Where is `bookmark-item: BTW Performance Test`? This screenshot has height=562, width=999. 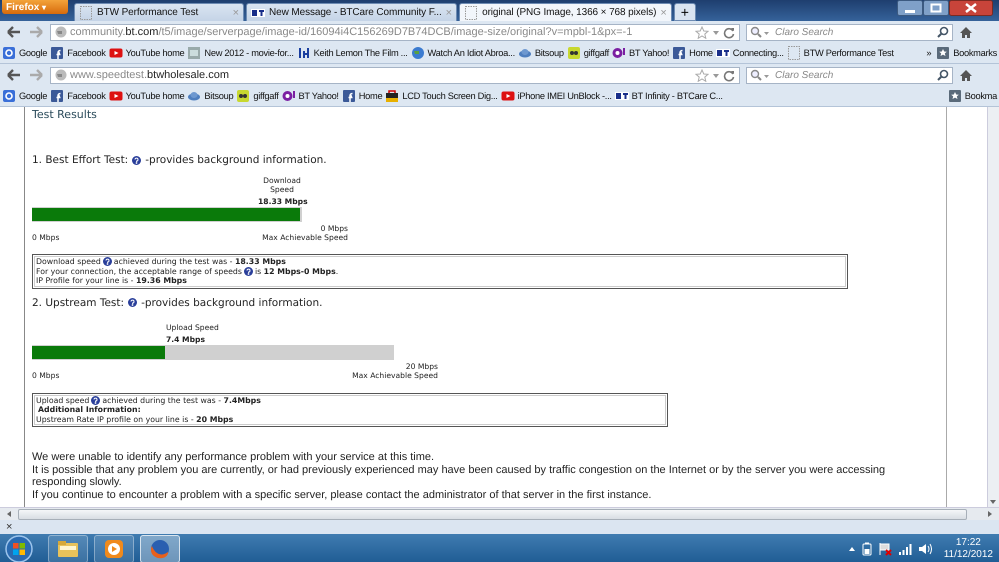 bookmark-item: BTW Performance Test is located at coordinates (840, 53).